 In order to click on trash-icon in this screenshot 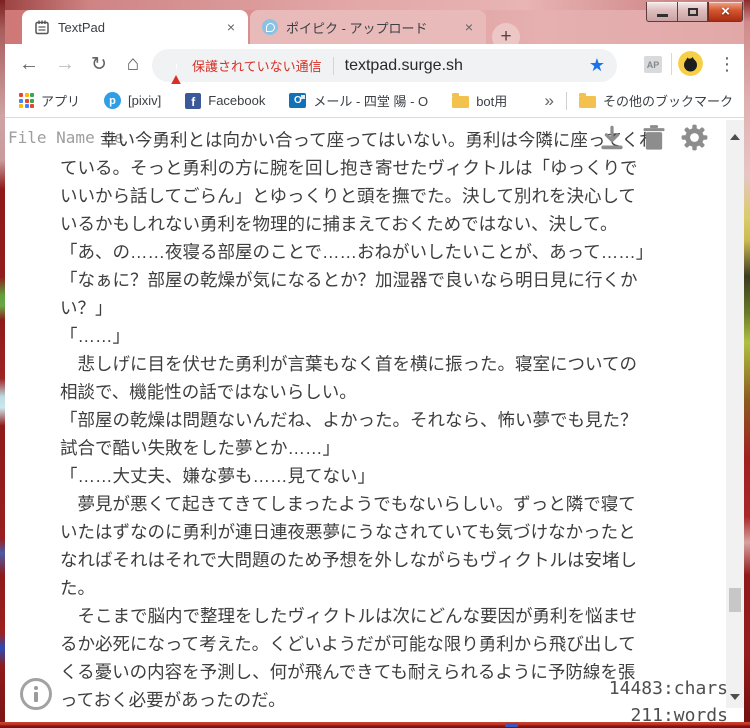, I will do `click(654, 137)`.